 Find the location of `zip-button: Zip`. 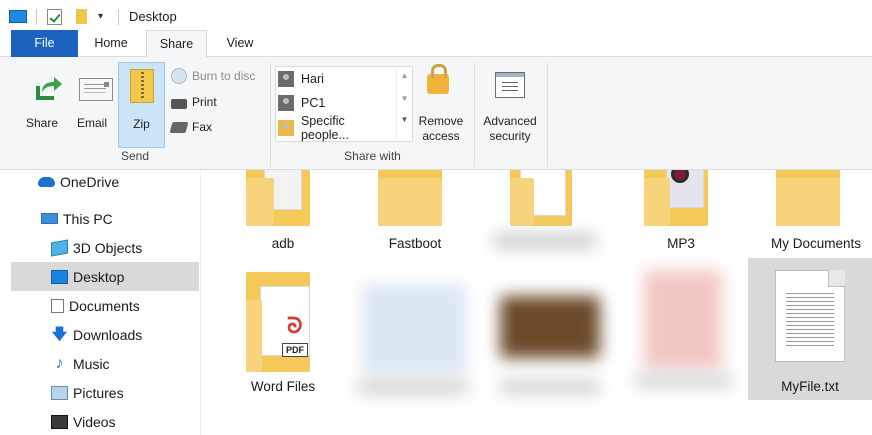

zip-button: Zip is located at coordinates (141, 105).